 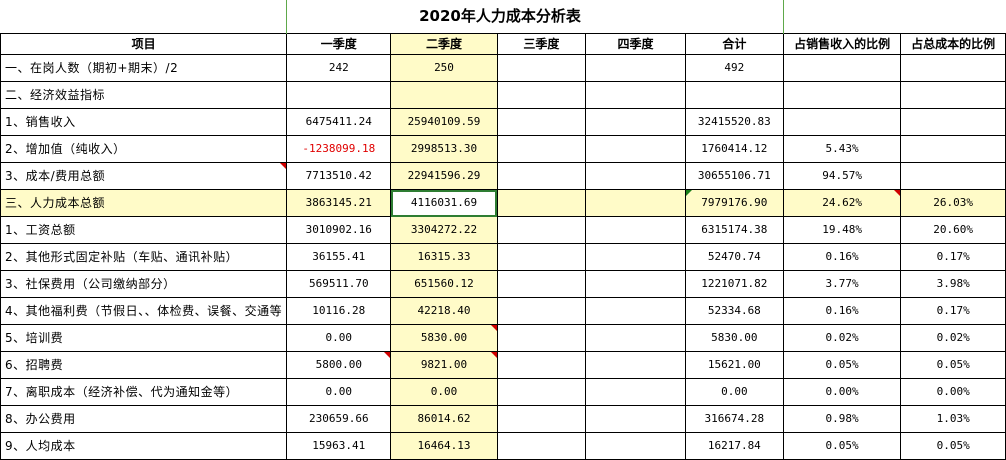 I want to click on row-label: 2、增加值（纯收入）, so click(x=144, y=149).